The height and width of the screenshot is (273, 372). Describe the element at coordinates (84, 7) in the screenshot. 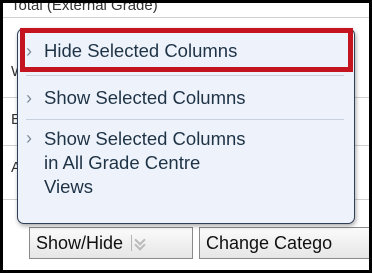

I see `bg-row-total-external-grade: Total (External Grade)` at that location.